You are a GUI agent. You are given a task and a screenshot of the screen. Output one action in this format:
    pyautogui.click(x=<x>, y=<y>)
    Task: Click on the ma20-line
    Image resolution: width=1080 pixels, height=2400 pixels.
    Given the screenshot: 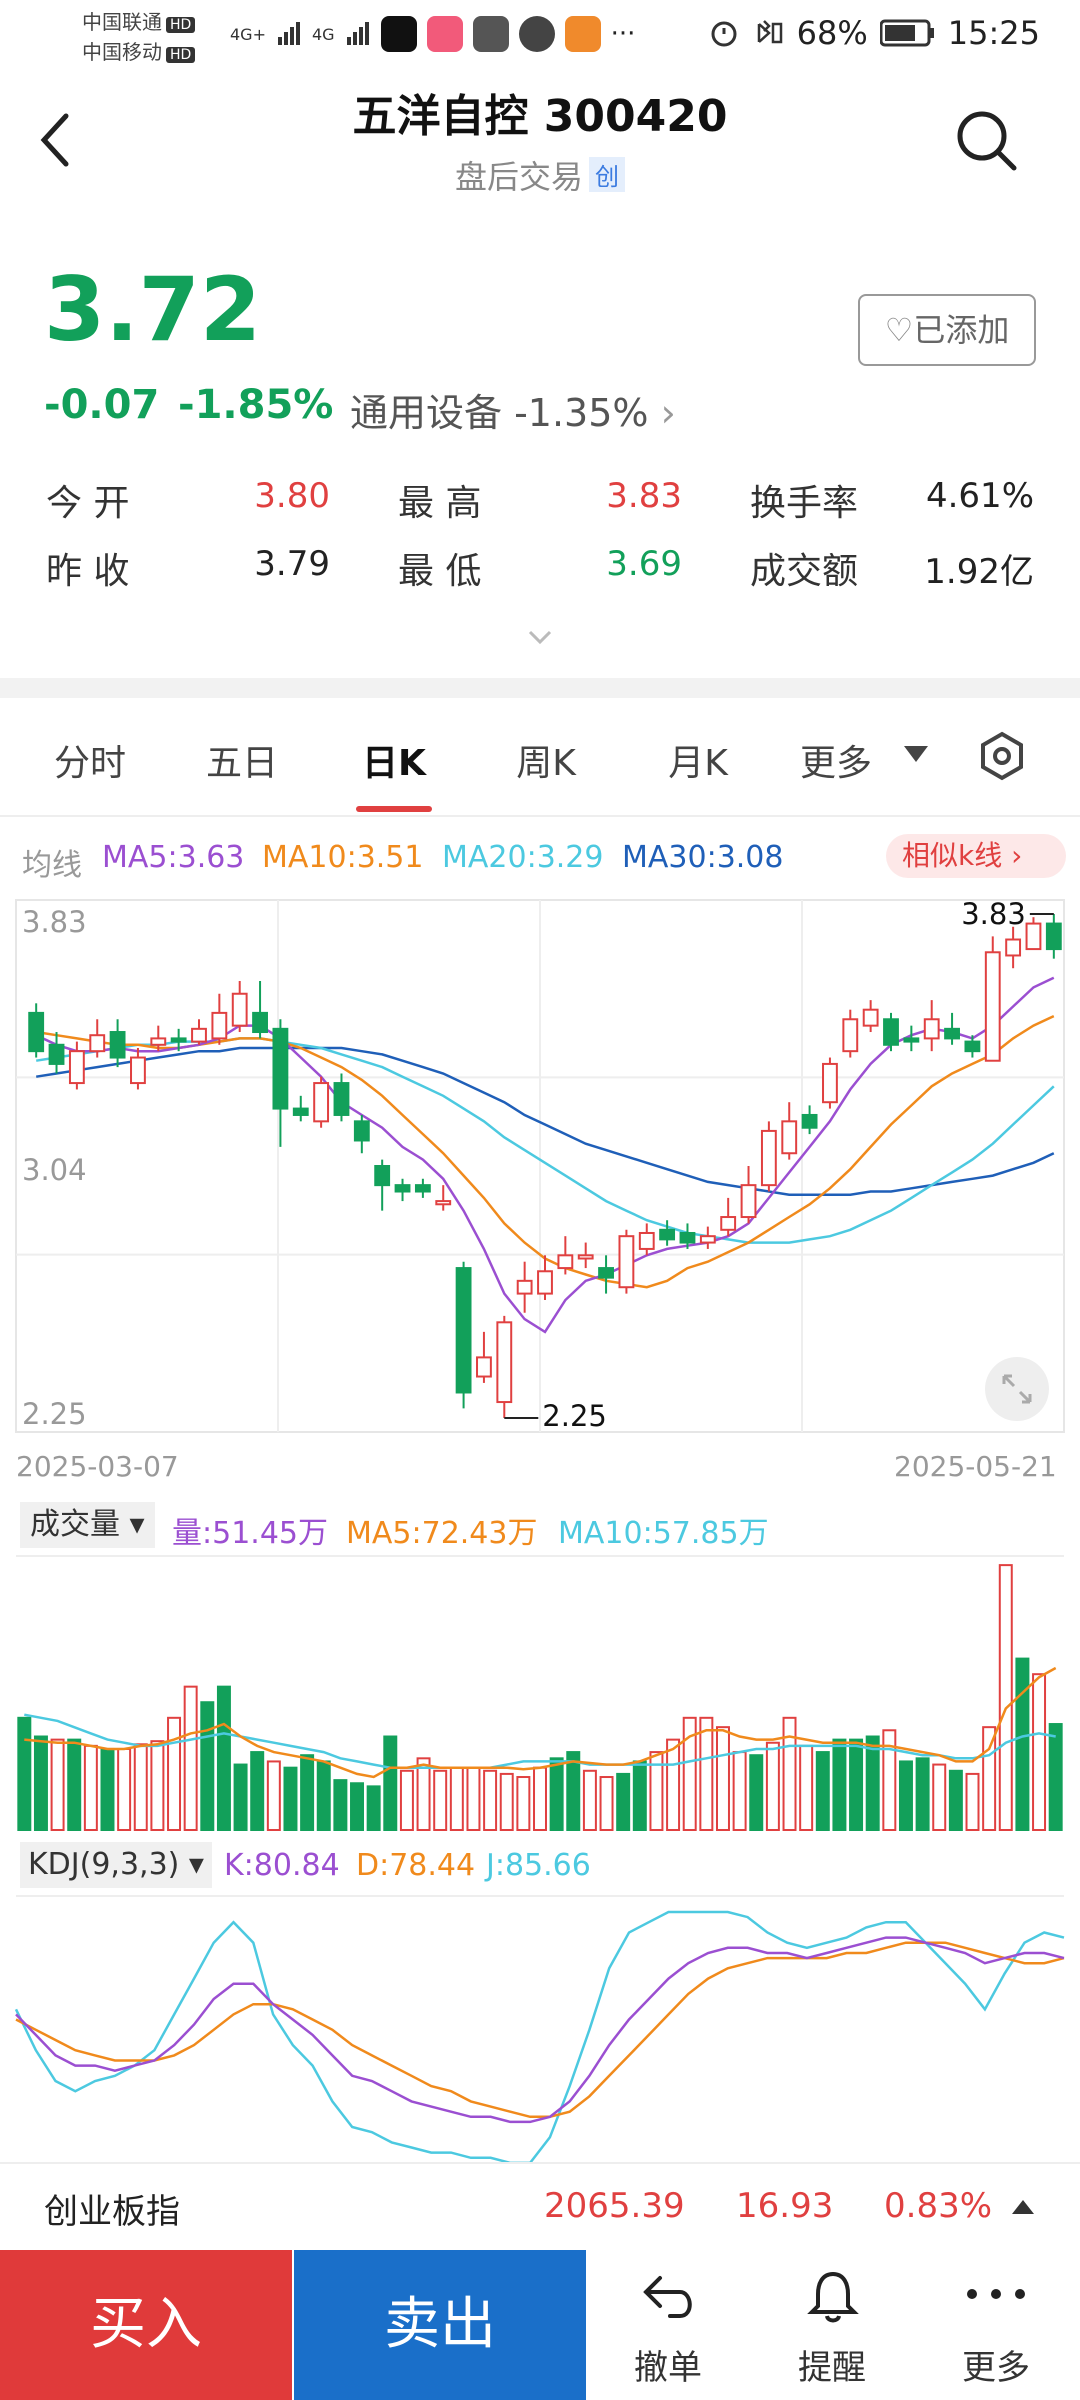 What is the action you would take?
    pyautogui.click(x=545, y=1140)
    